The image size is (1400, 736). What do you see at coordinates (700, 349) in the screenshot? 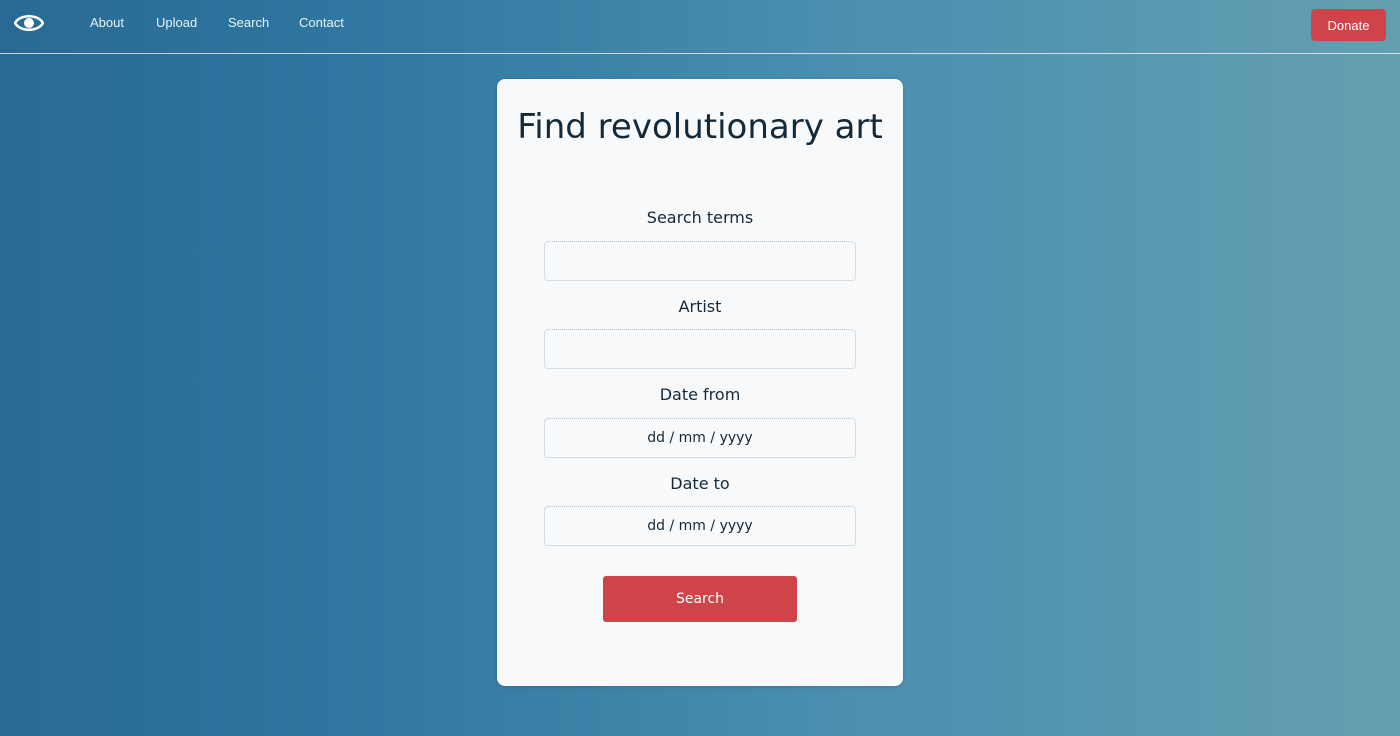
I see `artist-input` at bounding box center [700, 349].